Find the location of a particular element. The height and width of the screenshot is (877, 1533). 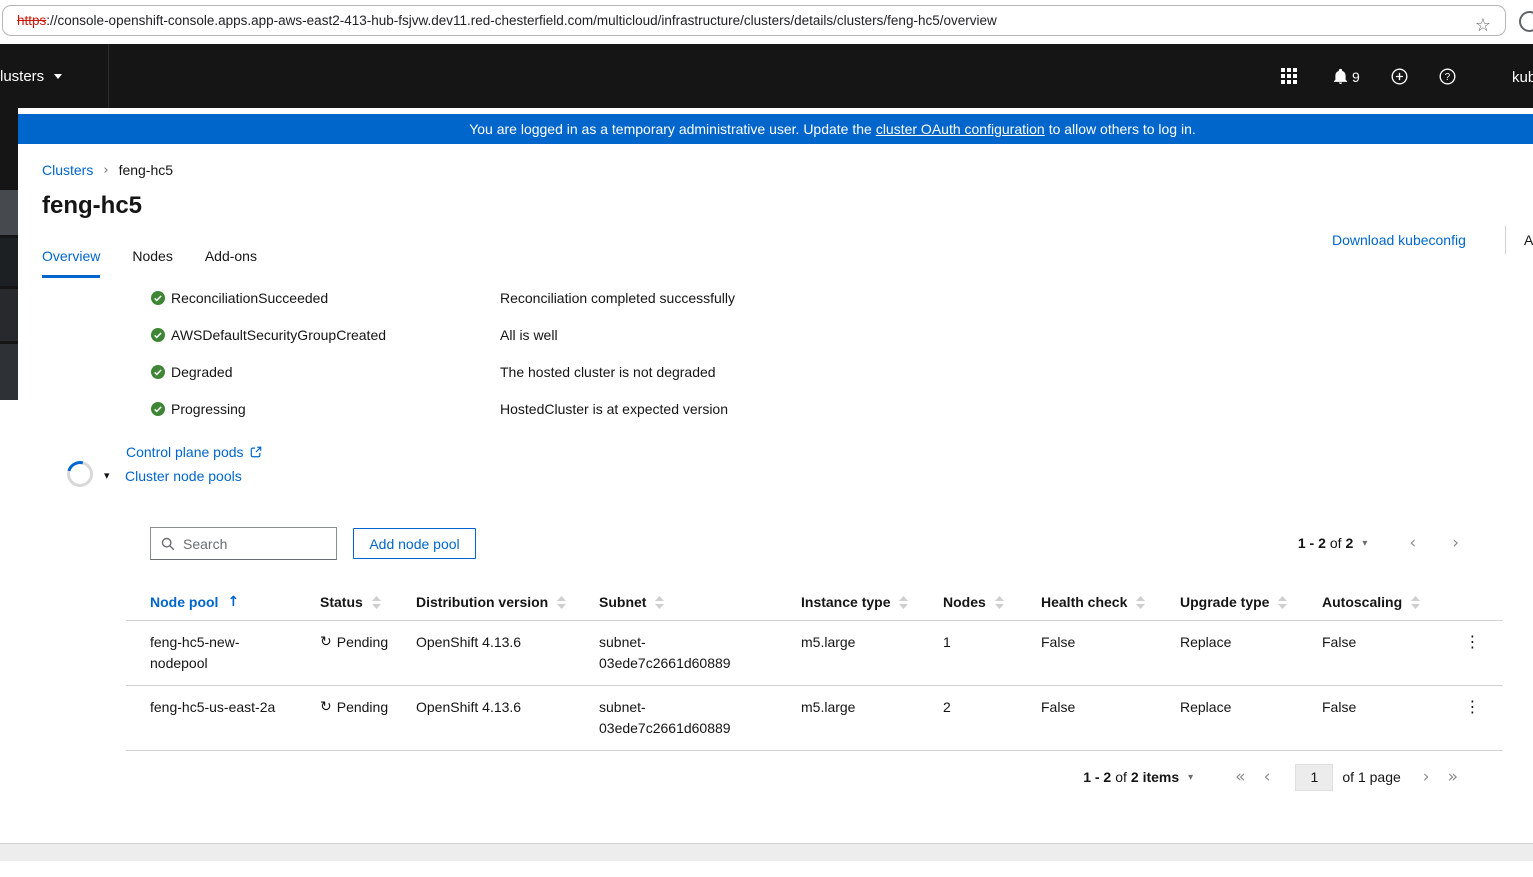

column-header-actions is located at coordinates (1476, 602).